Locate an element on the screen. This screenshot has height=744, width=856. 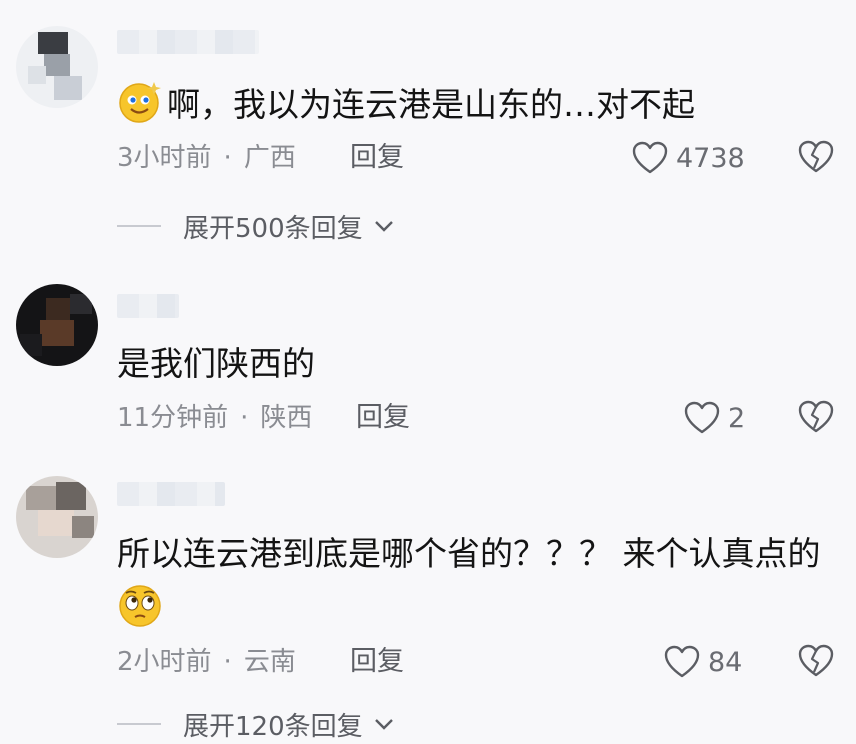
timestamp: 11分钟前 is located at coordinates (173, 418).